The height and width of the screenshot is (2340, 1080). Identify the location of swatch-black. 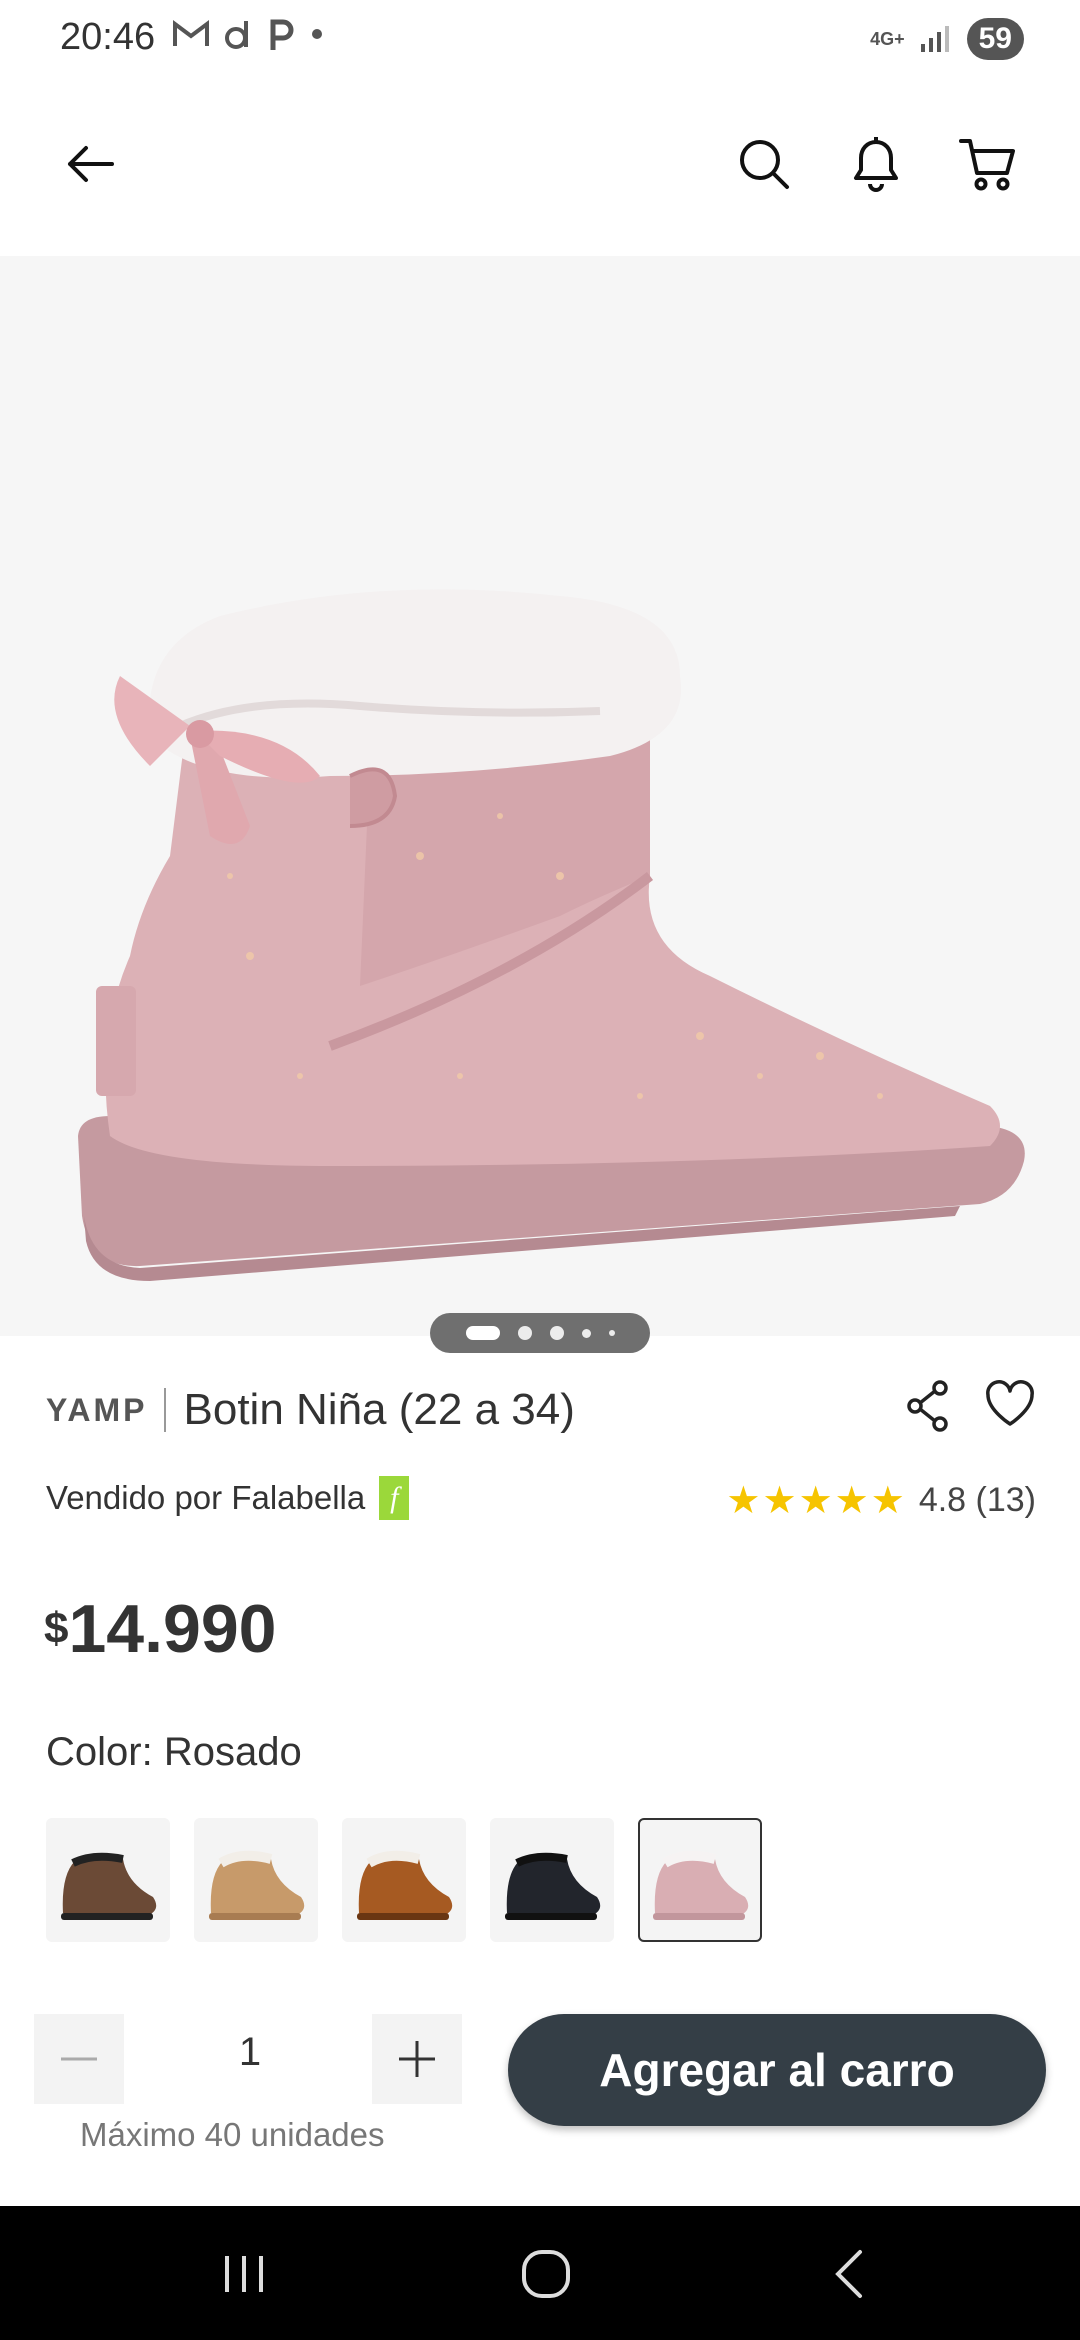
(552, 1880).